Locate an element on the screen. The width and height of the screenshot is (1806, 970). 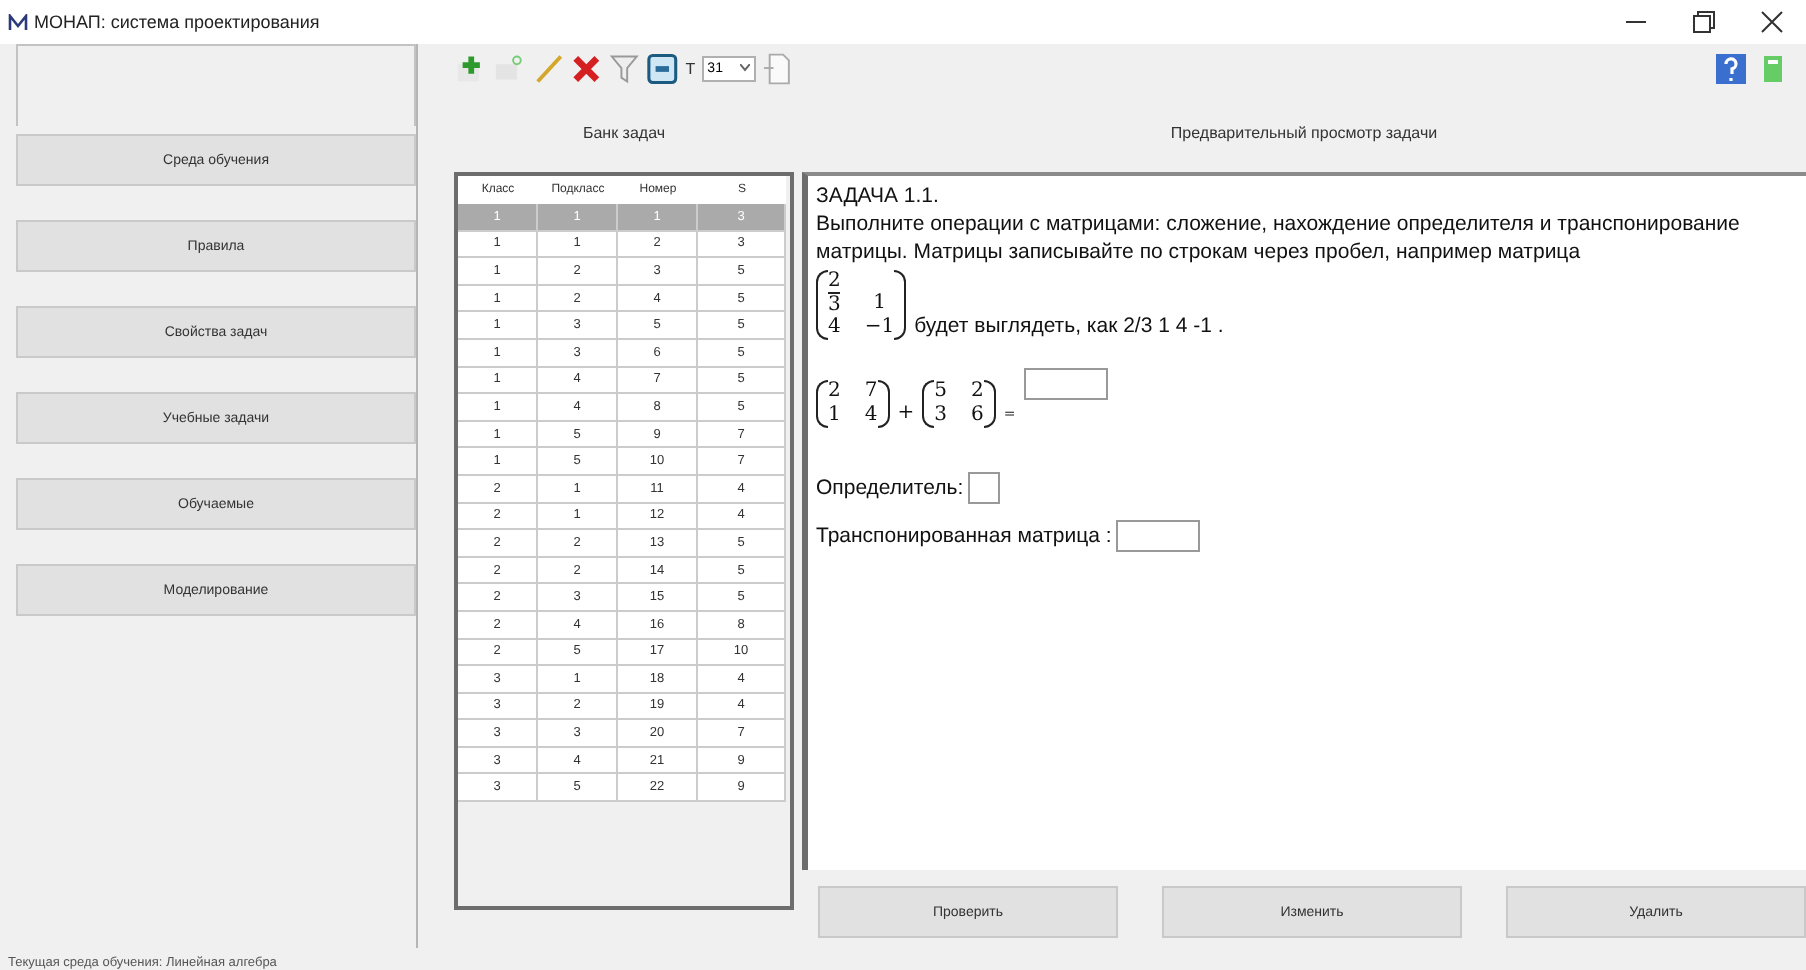
transpose-field is located at coordinates (1157, 536).